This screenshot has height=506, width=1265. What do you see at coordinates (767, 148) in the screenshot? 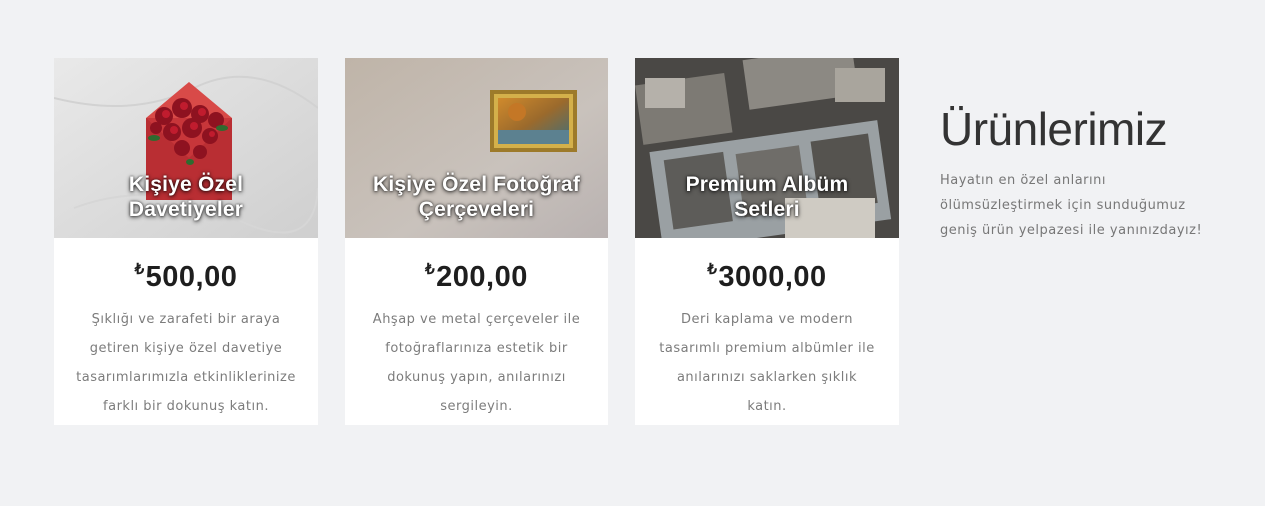
I see `product-image-albums: Premium Albüm Setleri` at bounding box center [767, 148].